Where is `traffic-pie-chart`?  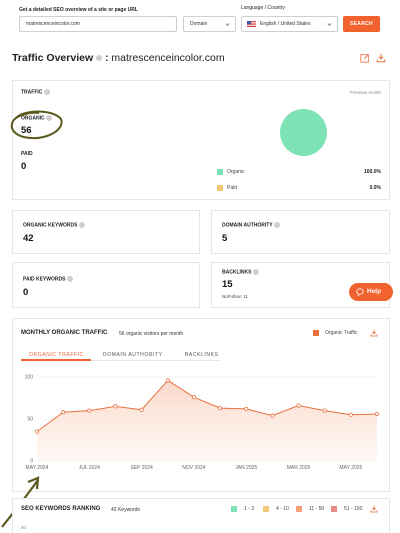
traffic-pie-chart is located at coordinates (303, 132).